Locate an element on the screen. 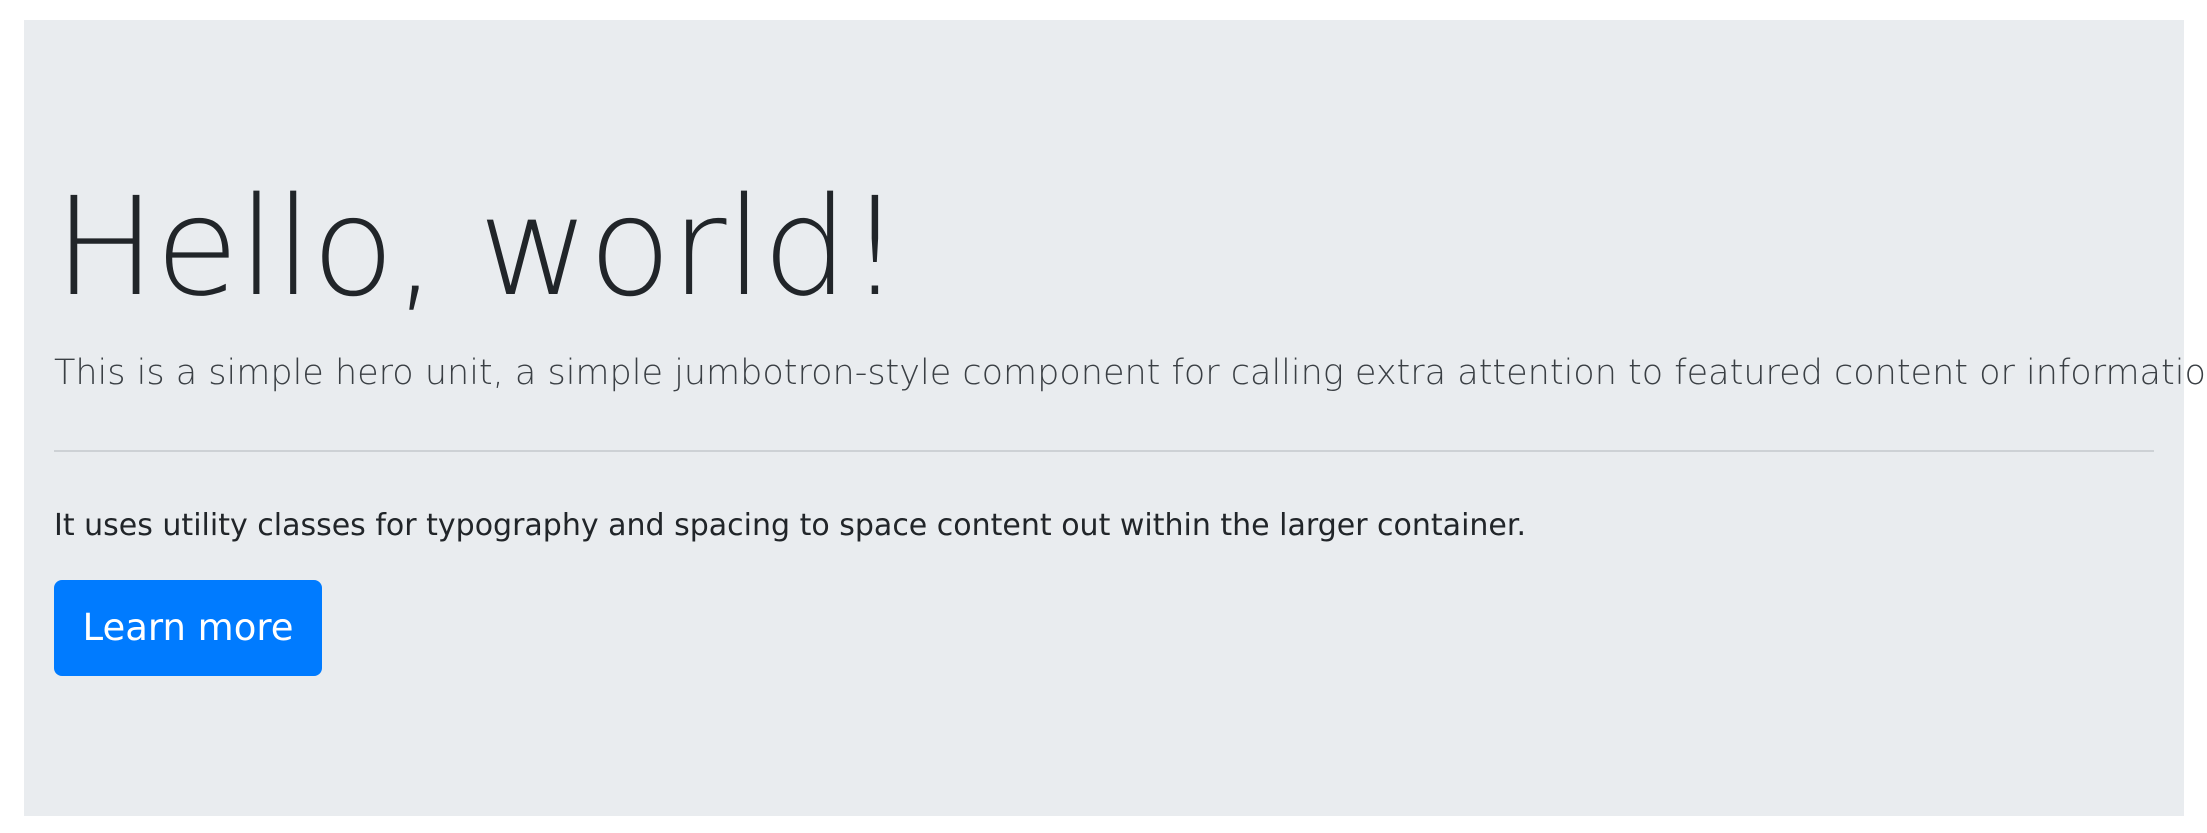  divider is located at coordinates (1104, 451).